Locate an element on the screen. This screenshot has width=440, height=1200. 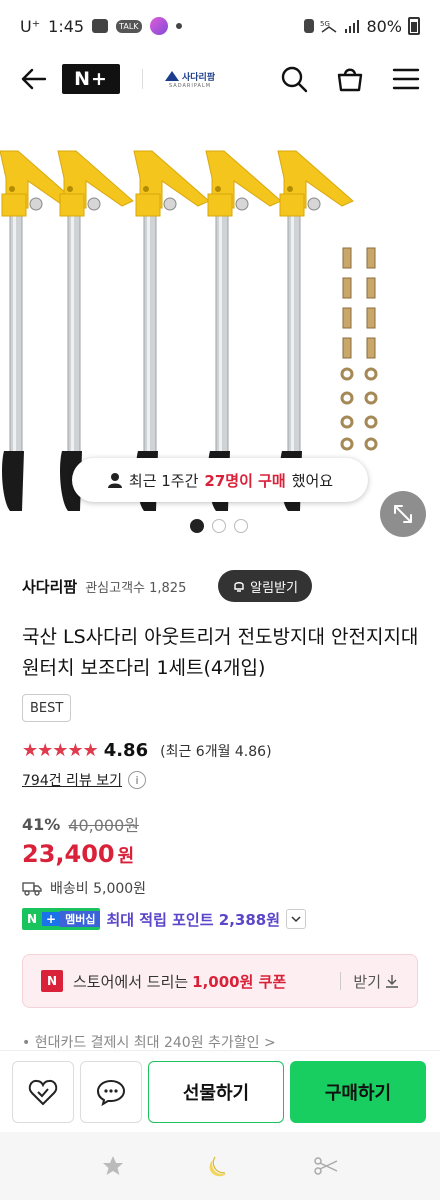
coupon-download-label: 받기 is located at coordinates (367, 981).